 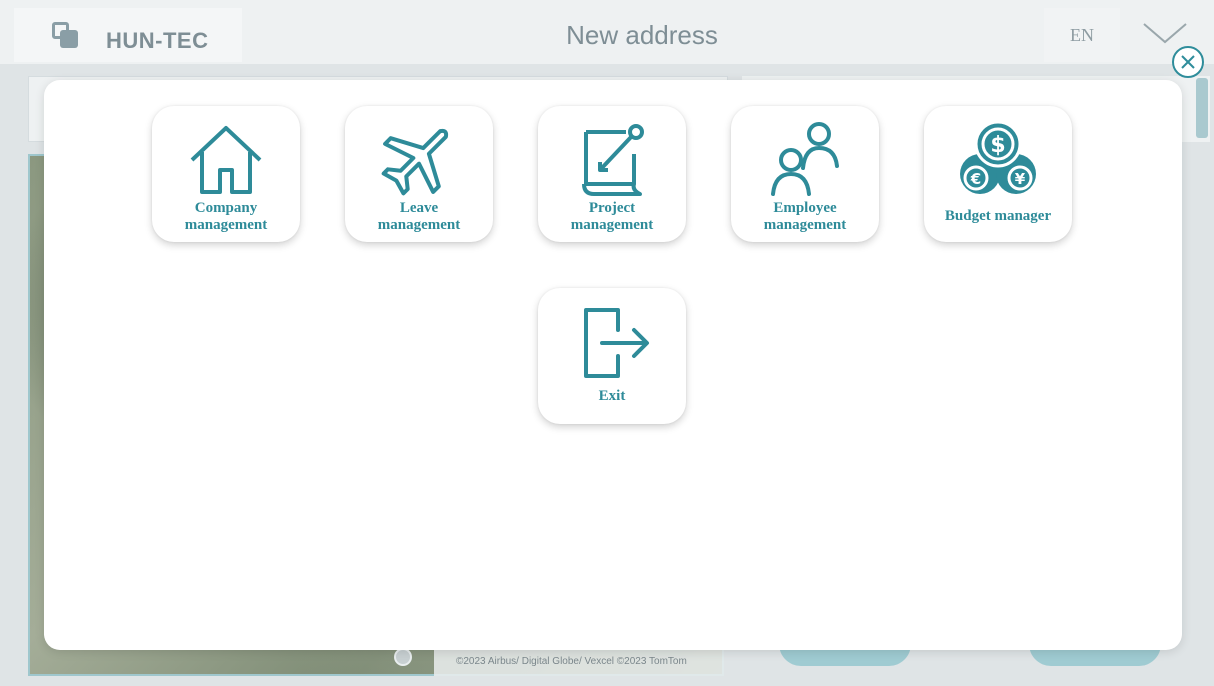 What do you see at coordinates (65, 35) in the screenshot?
I see `logo-mark-icon` at bounding box center [65, 35].